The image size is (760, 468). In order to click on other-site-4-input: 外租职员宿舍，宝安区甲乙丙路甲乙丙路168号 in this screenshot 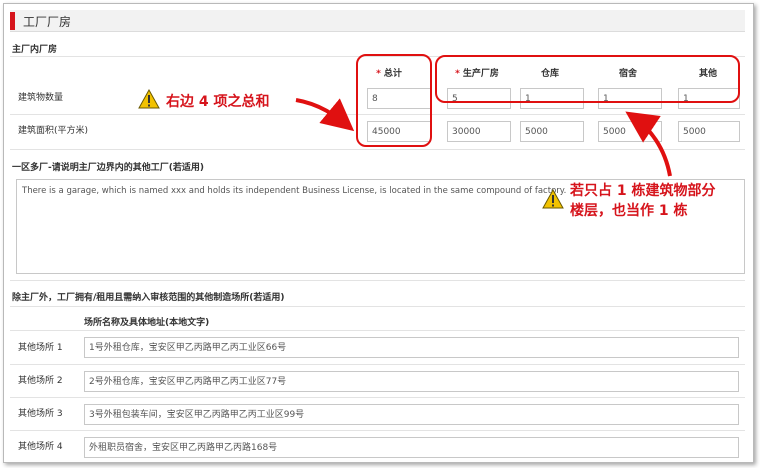, I will do `click(411, 447)`.